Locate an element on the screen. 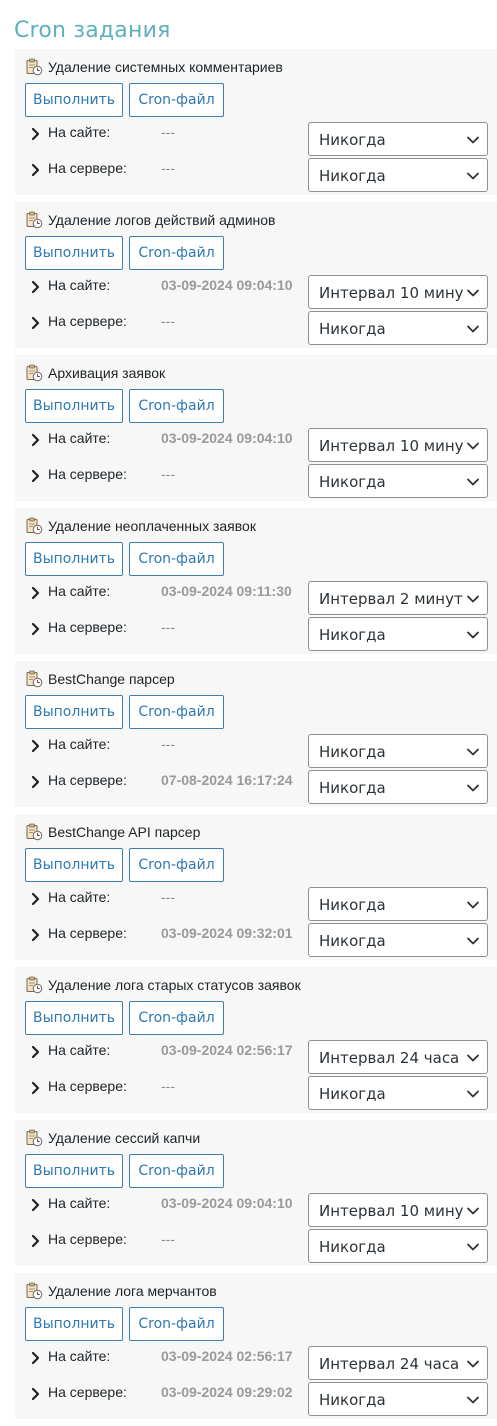 Image resolution: width=497 pixels, height=1426 pixels. on-site-interval-value: Интервал 10 минут is located at coordinates (391, 446).